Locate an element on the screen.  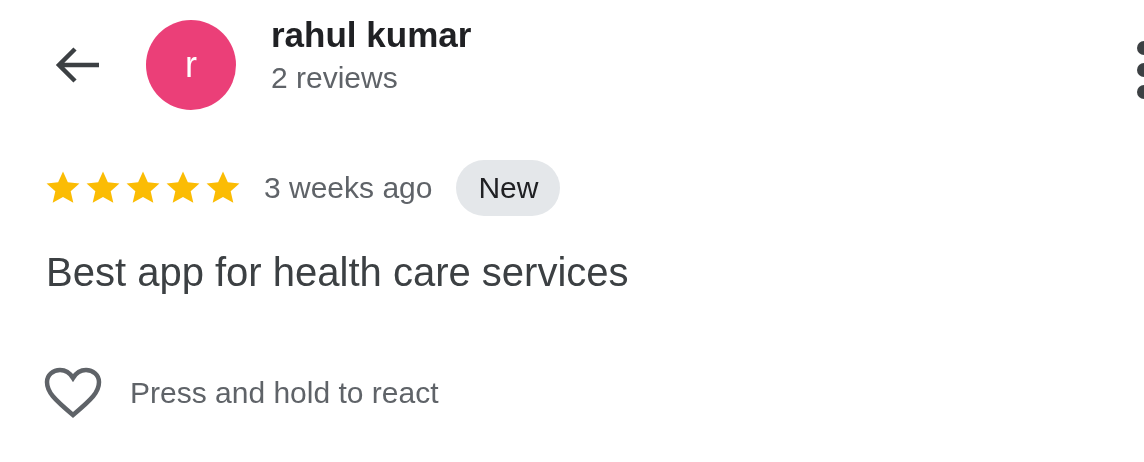
more-options-icon is located at coordinates (1139, 70).